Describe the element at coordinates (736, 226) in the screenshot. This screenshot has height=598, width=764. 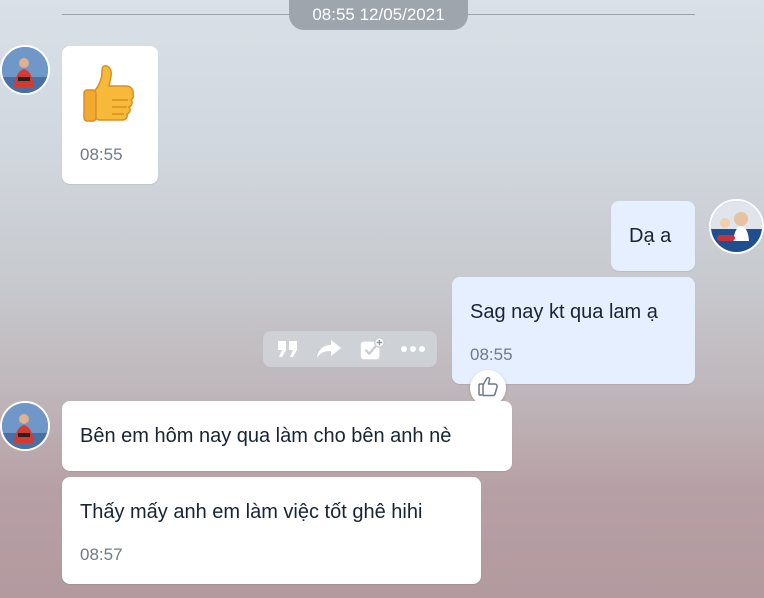
I see `my-avatar` at that location.